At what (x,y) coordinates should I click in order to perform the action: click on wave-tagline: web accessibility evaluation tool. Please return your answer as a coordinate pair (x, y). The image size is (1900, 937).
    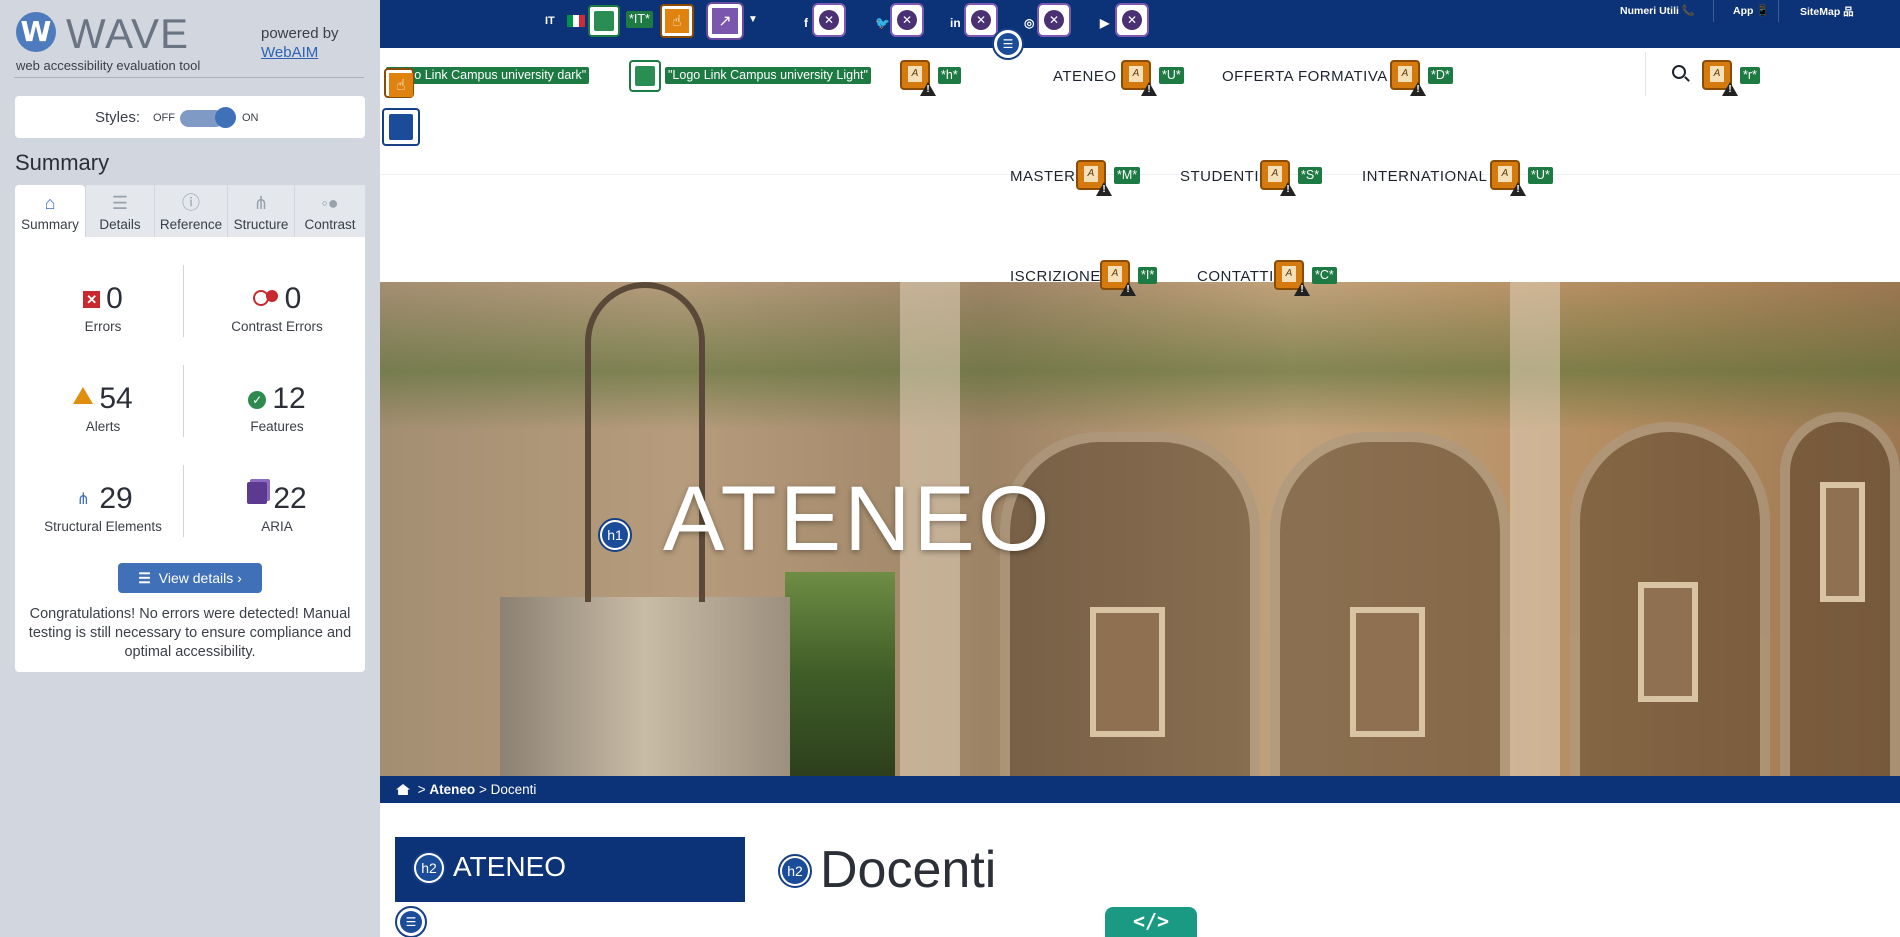
    Looking at the image, I should click on (108, 65).